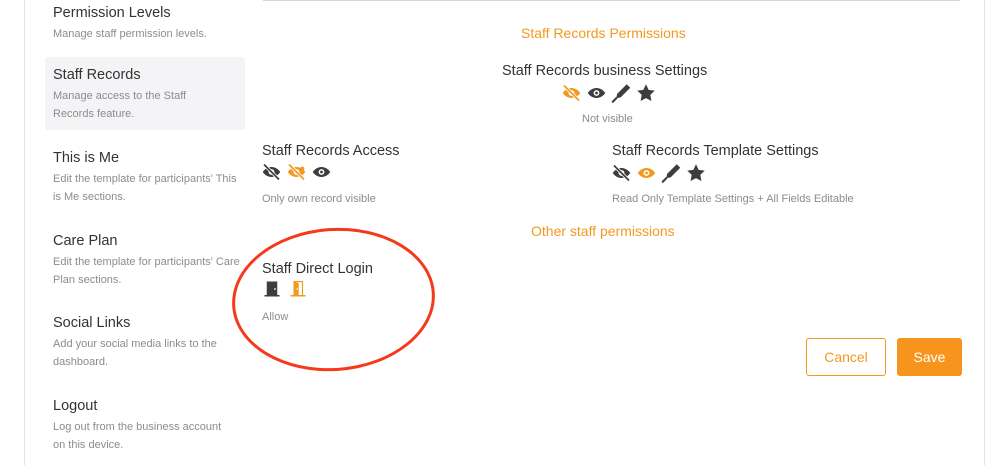 The width and height of the screenshot is (1006, 465). Describe the element at coordinates (605, 71) in the screenshot. I see `business-settings-title: Staff Records business Settings` at that location.